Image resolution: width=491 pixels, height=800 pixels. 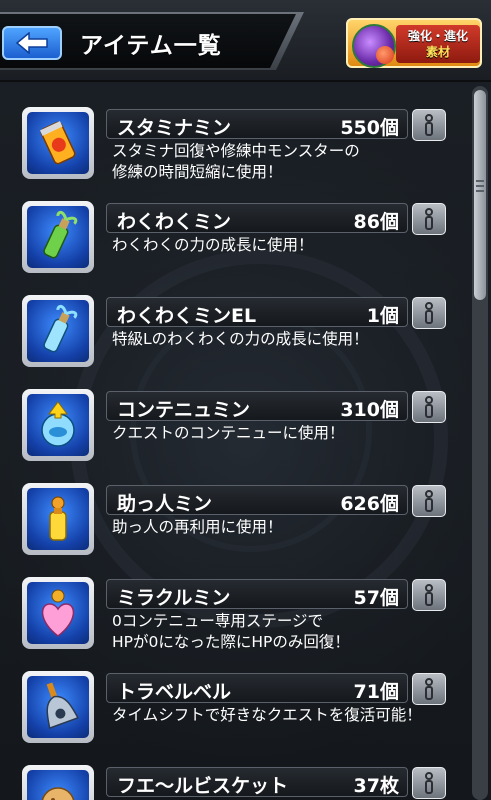 What do you see at coordinates (58, 331) in the screenshot?
I see `blue-bottle-icon` at bounding box center [58, 331].